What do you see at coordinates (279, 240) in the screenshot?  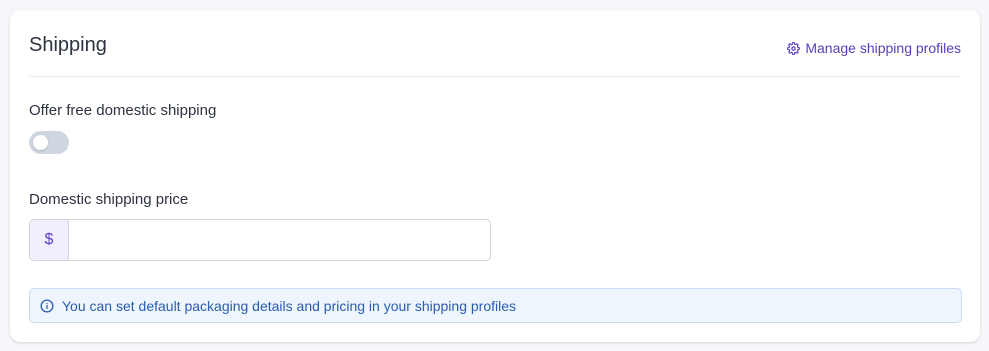 I see `shipping-price-input` at bounding box center [279, 240].